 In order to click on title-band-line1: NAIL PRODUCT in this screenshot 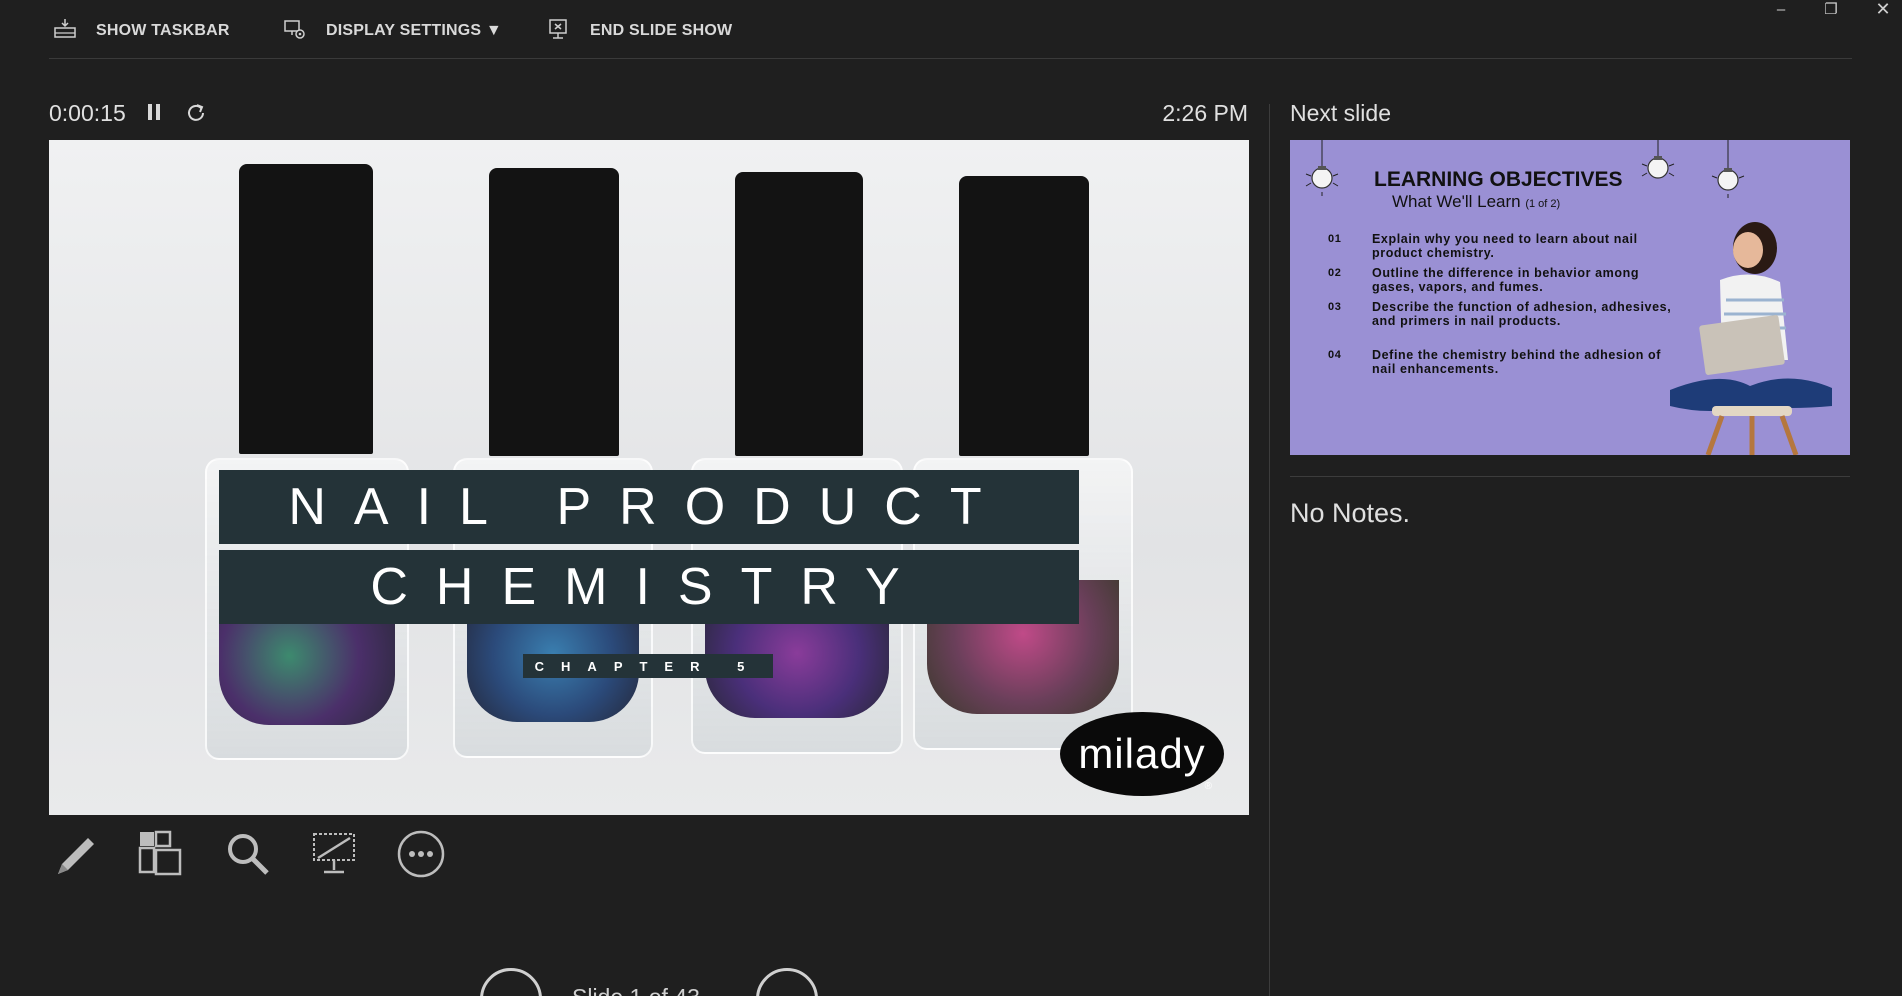, I will do `click(649, 507)`.